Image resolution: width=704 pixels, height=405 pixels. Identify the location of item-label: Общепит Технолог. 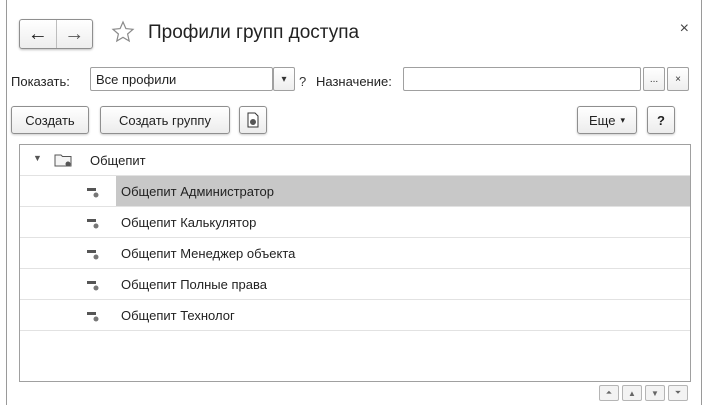
(178, 315).